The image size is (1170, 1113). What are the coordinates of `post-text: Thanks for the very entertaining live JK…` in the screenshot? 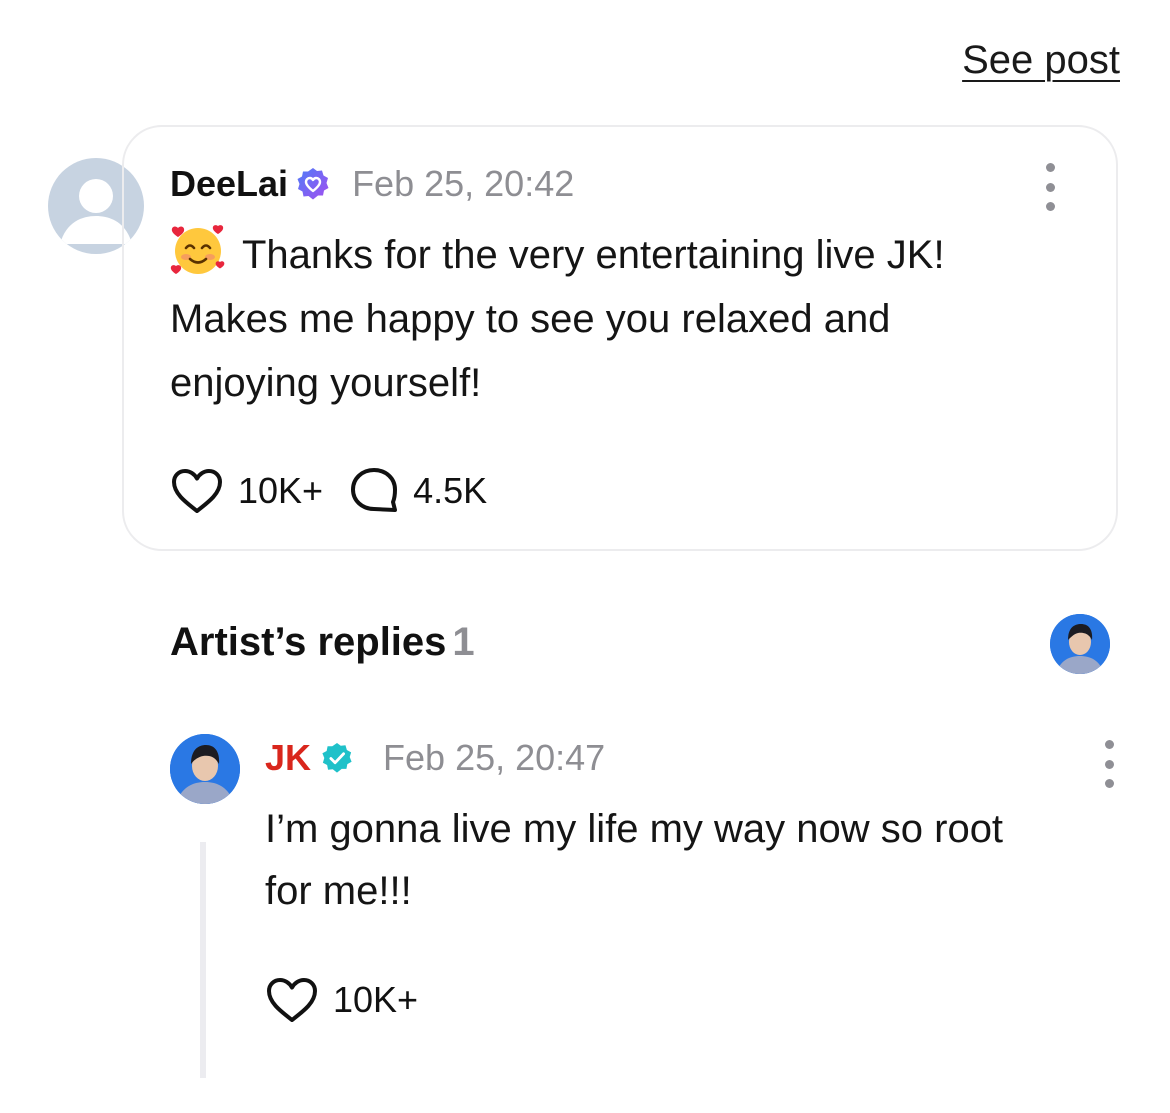 It's located at (620, 318).